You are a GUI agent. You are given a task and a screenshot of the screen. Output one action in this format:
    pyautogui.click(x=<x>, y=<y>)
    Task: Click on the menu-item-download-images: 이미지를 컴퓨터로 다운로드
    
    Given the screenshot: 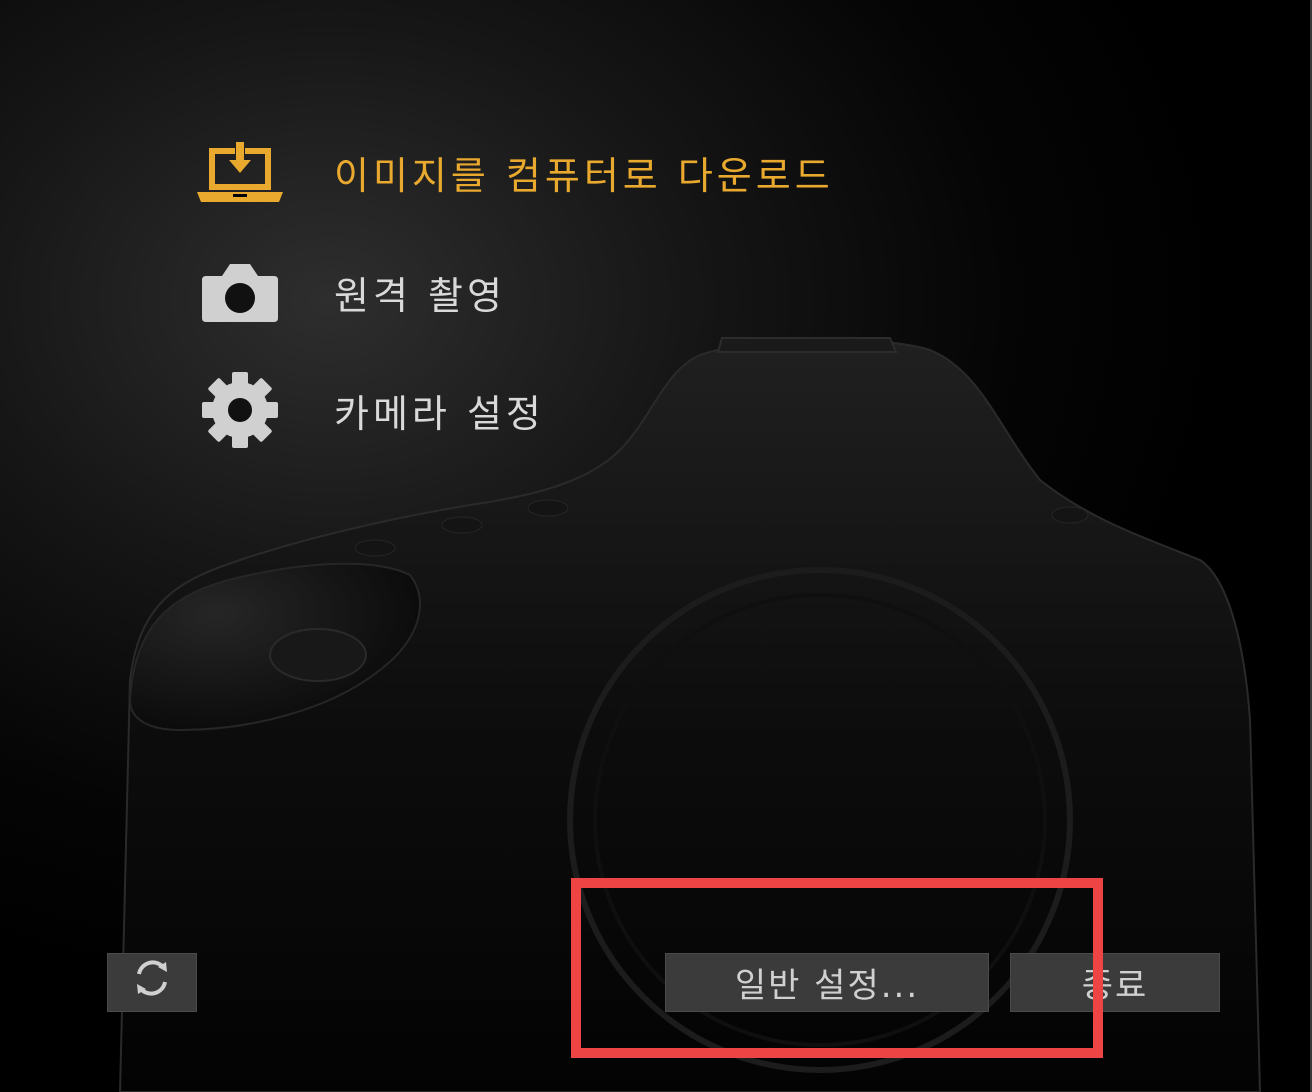 What is the action you would take?
    pyautogui.click(x=514, y=172)
    